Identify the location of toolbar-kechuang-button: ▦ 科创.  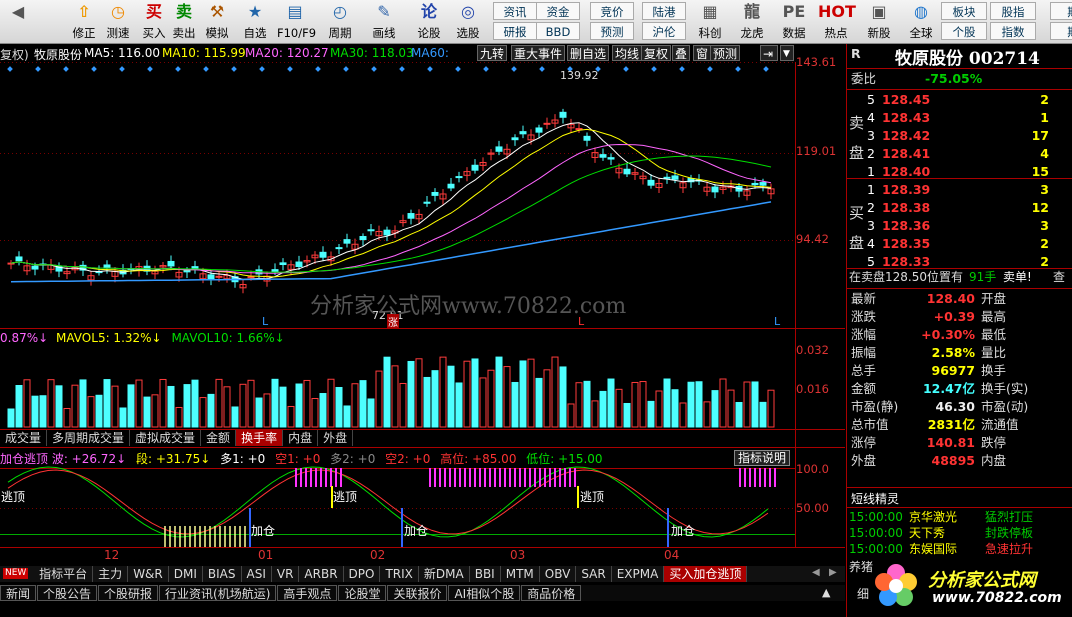
(710, 22).